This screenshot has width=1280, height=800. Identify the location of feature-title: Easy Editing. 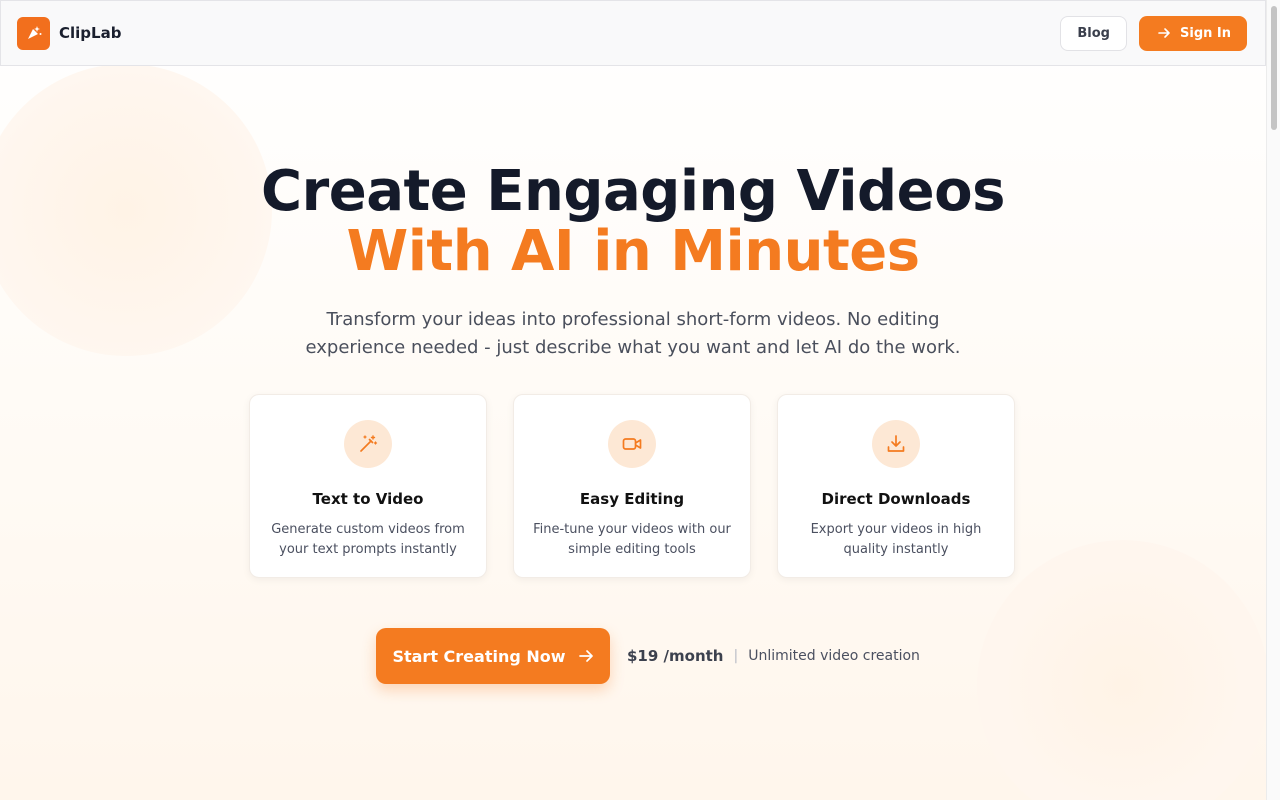
(632, 499).